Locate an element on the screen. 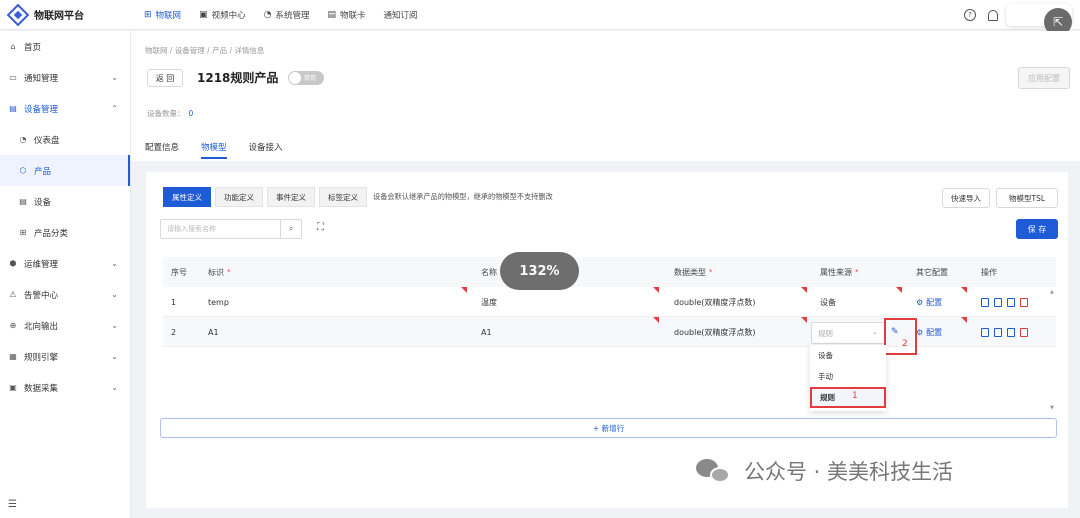 The height and width of the screenshot is (518, 1080). sidebar-item-device: ▤ 设备 is located at coordinates (65, 201).